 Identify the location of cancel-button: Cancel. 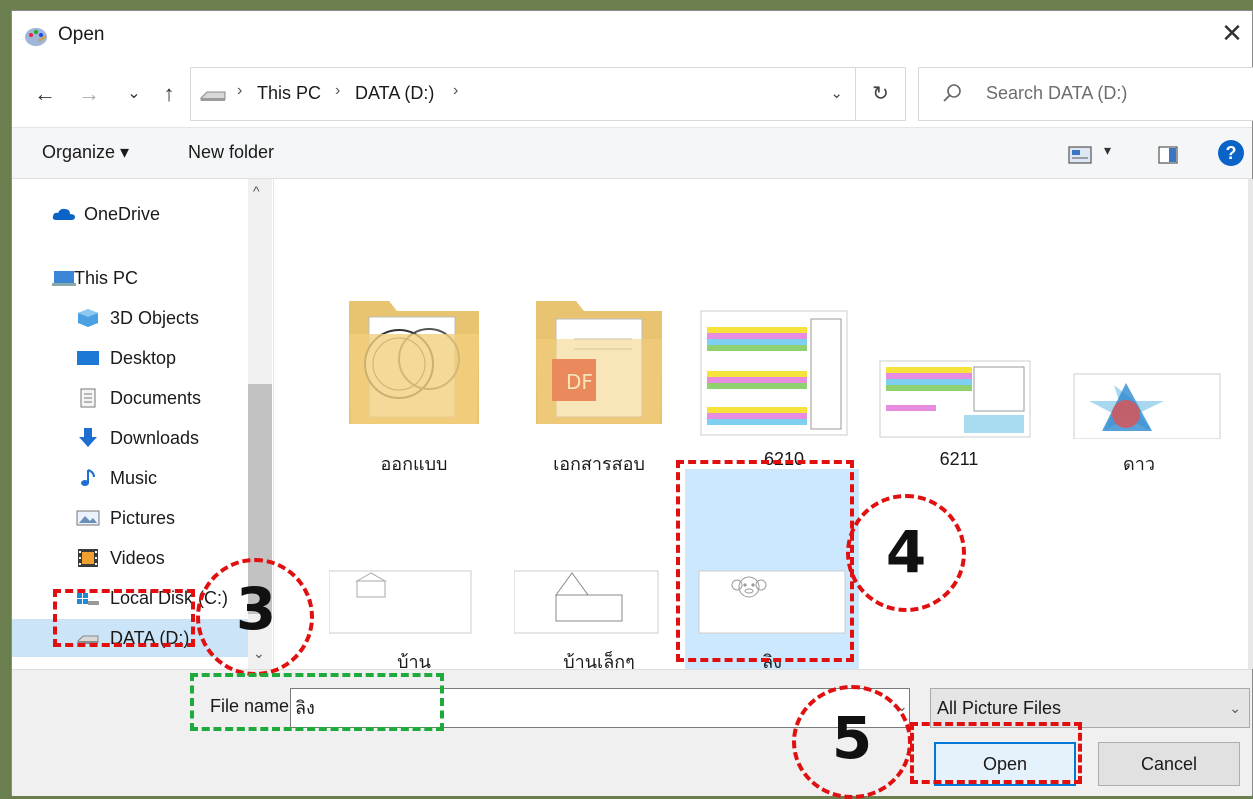
(1169, 764).